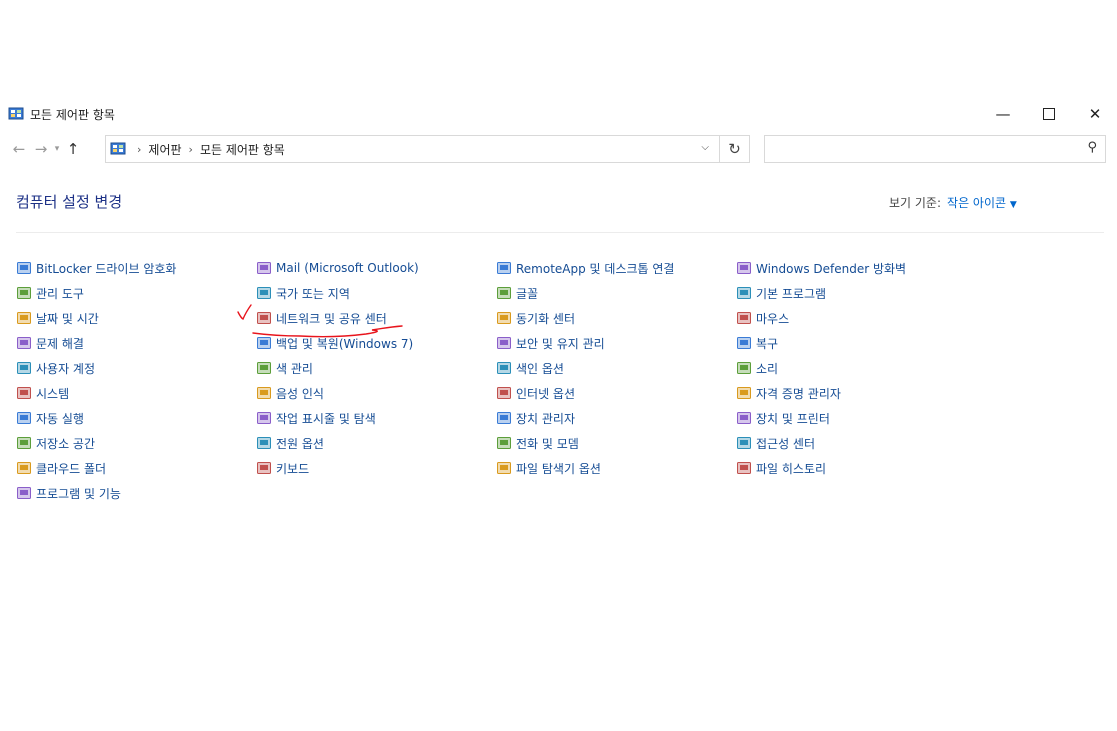  I want to click on control-panel-item: 색인 옵션, so click(530, 368).